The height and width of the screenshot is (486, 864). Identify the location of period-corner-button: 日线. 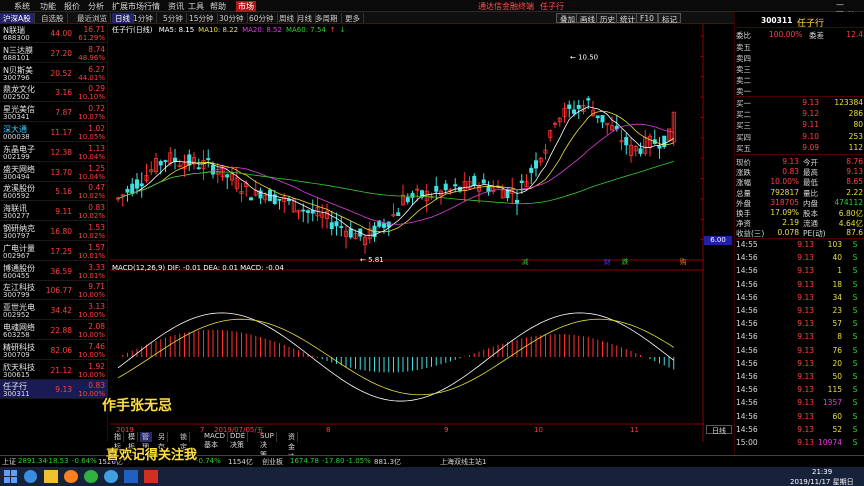
(719, 430).